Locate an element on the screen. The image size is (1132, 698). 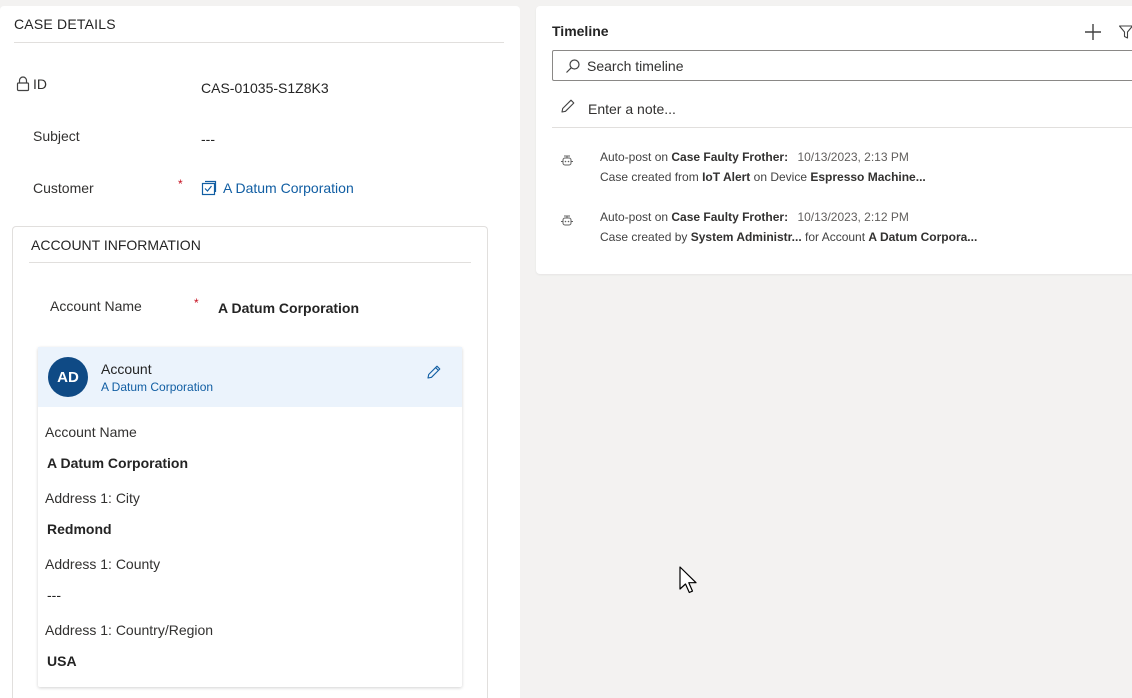
note-composer is located at coordinates (842, 109).